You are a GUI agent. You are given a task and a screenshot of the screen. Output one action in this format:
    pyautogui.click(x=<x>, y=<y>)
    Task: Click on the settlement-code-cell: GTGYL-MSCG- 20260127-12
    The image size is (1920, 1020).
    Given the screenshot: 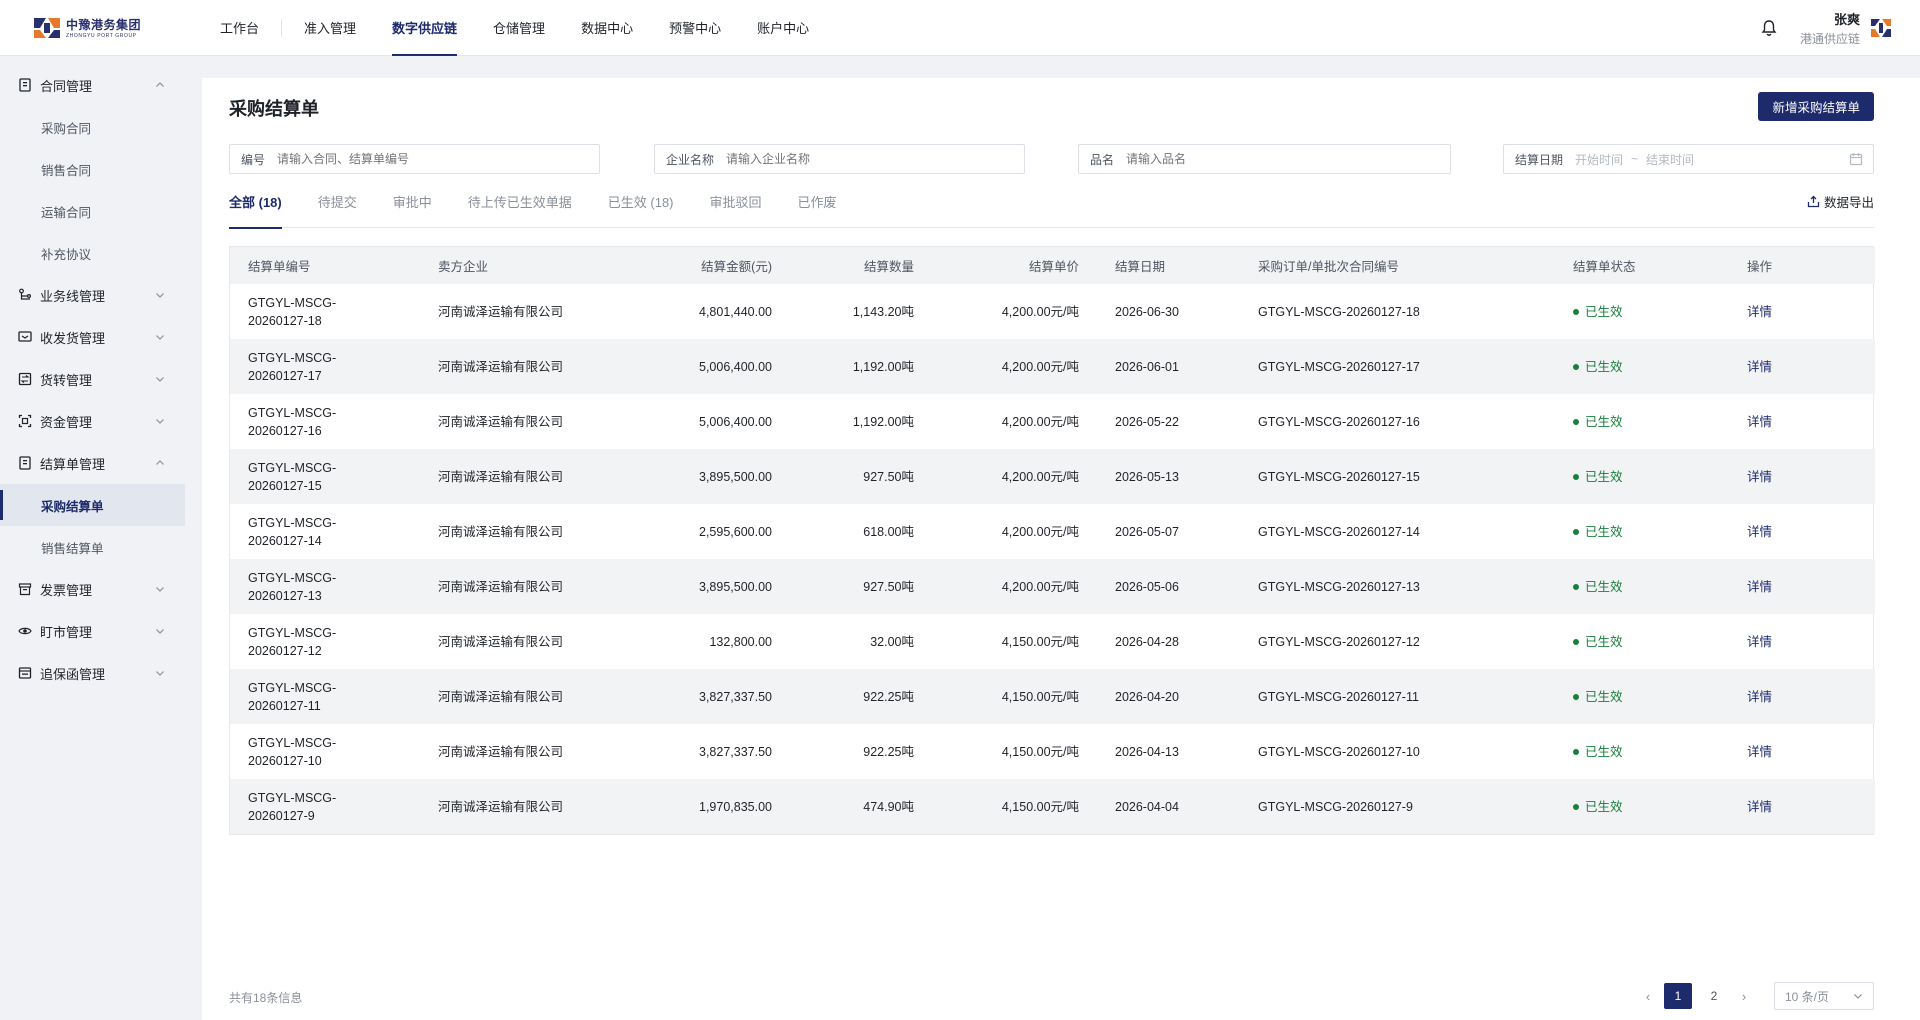 What is the action you would take?
    pyautogui.click(x=325, y=641)
    